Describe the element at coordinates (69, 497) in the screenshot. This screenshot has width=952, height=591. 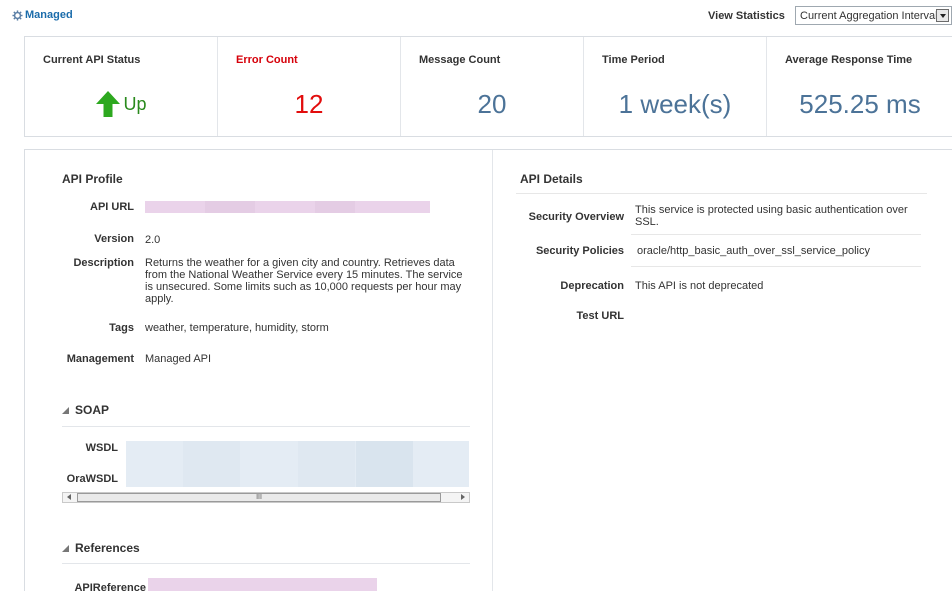
I see `scroll-left-icon` at that location.